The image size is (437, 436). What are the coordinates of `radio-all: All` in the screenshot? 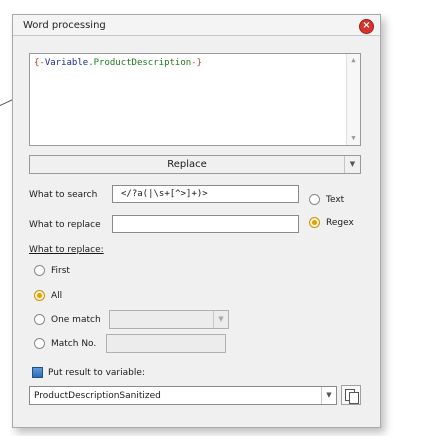 It's located at (48, 295).